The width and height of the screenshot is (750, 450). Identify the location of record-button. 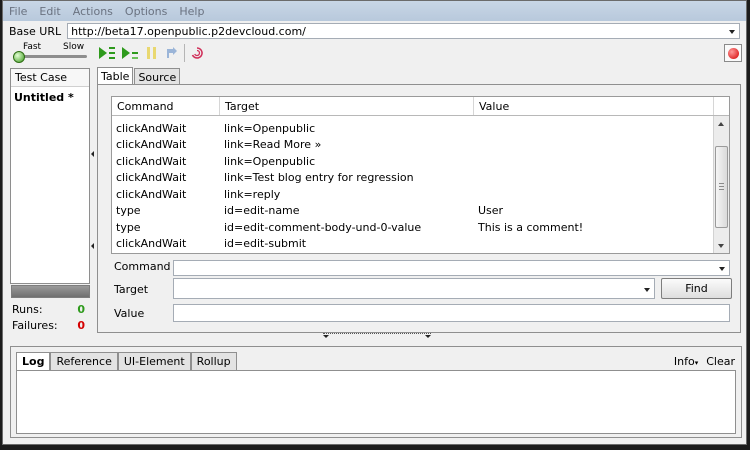
(733, 53).